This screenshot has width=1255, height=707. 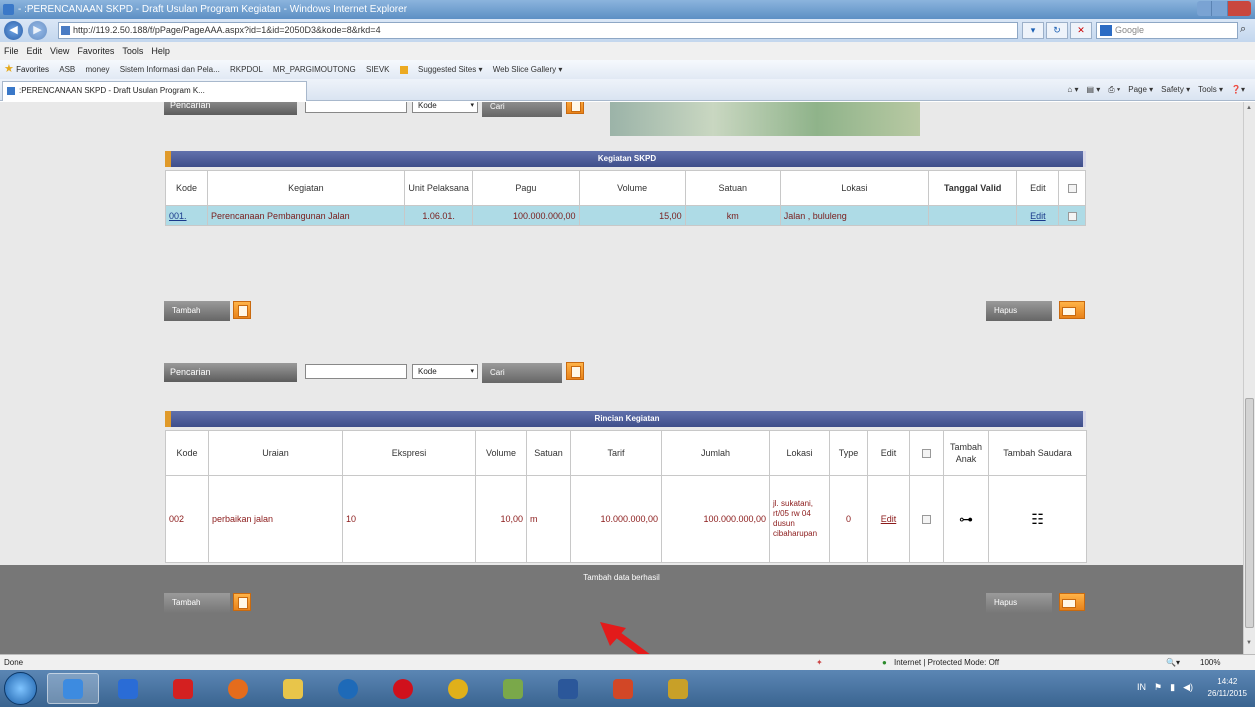 What do you see at coordinates (528, 69) in the screenshot?
I see `fav-item-webslice: Web Slice Gallery ▾` at bounding box center [528, 69].